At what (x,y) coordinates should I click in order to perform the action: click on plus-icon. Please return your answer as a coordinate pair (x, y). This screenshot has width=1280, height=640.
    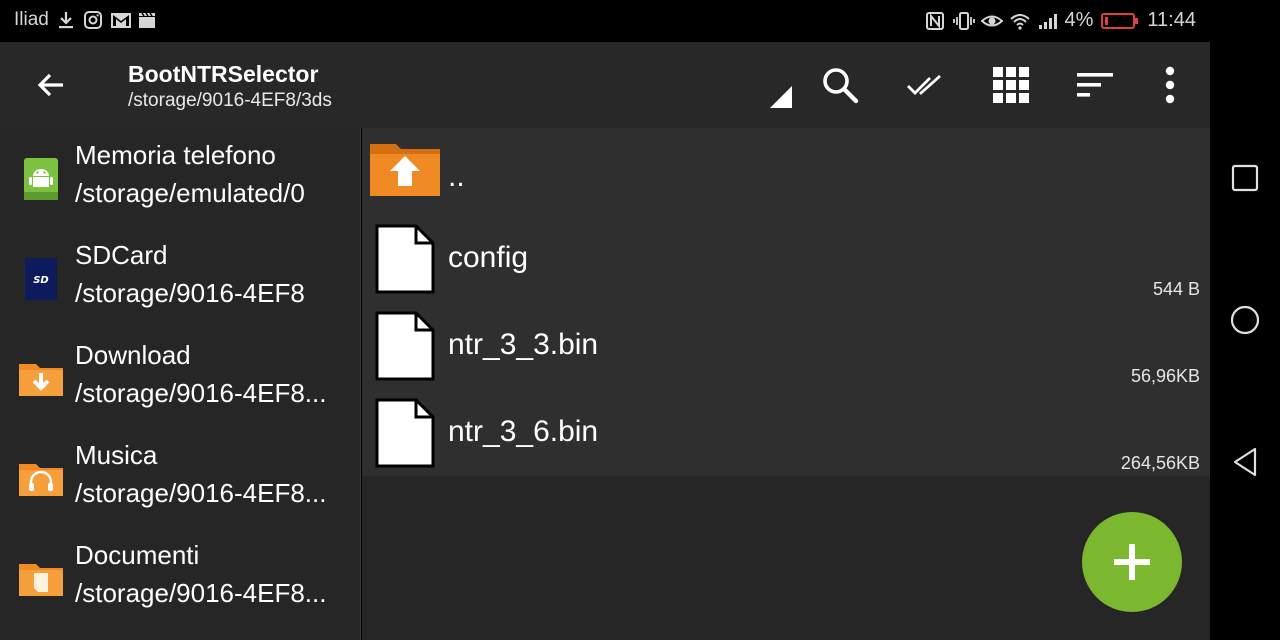
    Looking at the image, I should click on (1132, 562).